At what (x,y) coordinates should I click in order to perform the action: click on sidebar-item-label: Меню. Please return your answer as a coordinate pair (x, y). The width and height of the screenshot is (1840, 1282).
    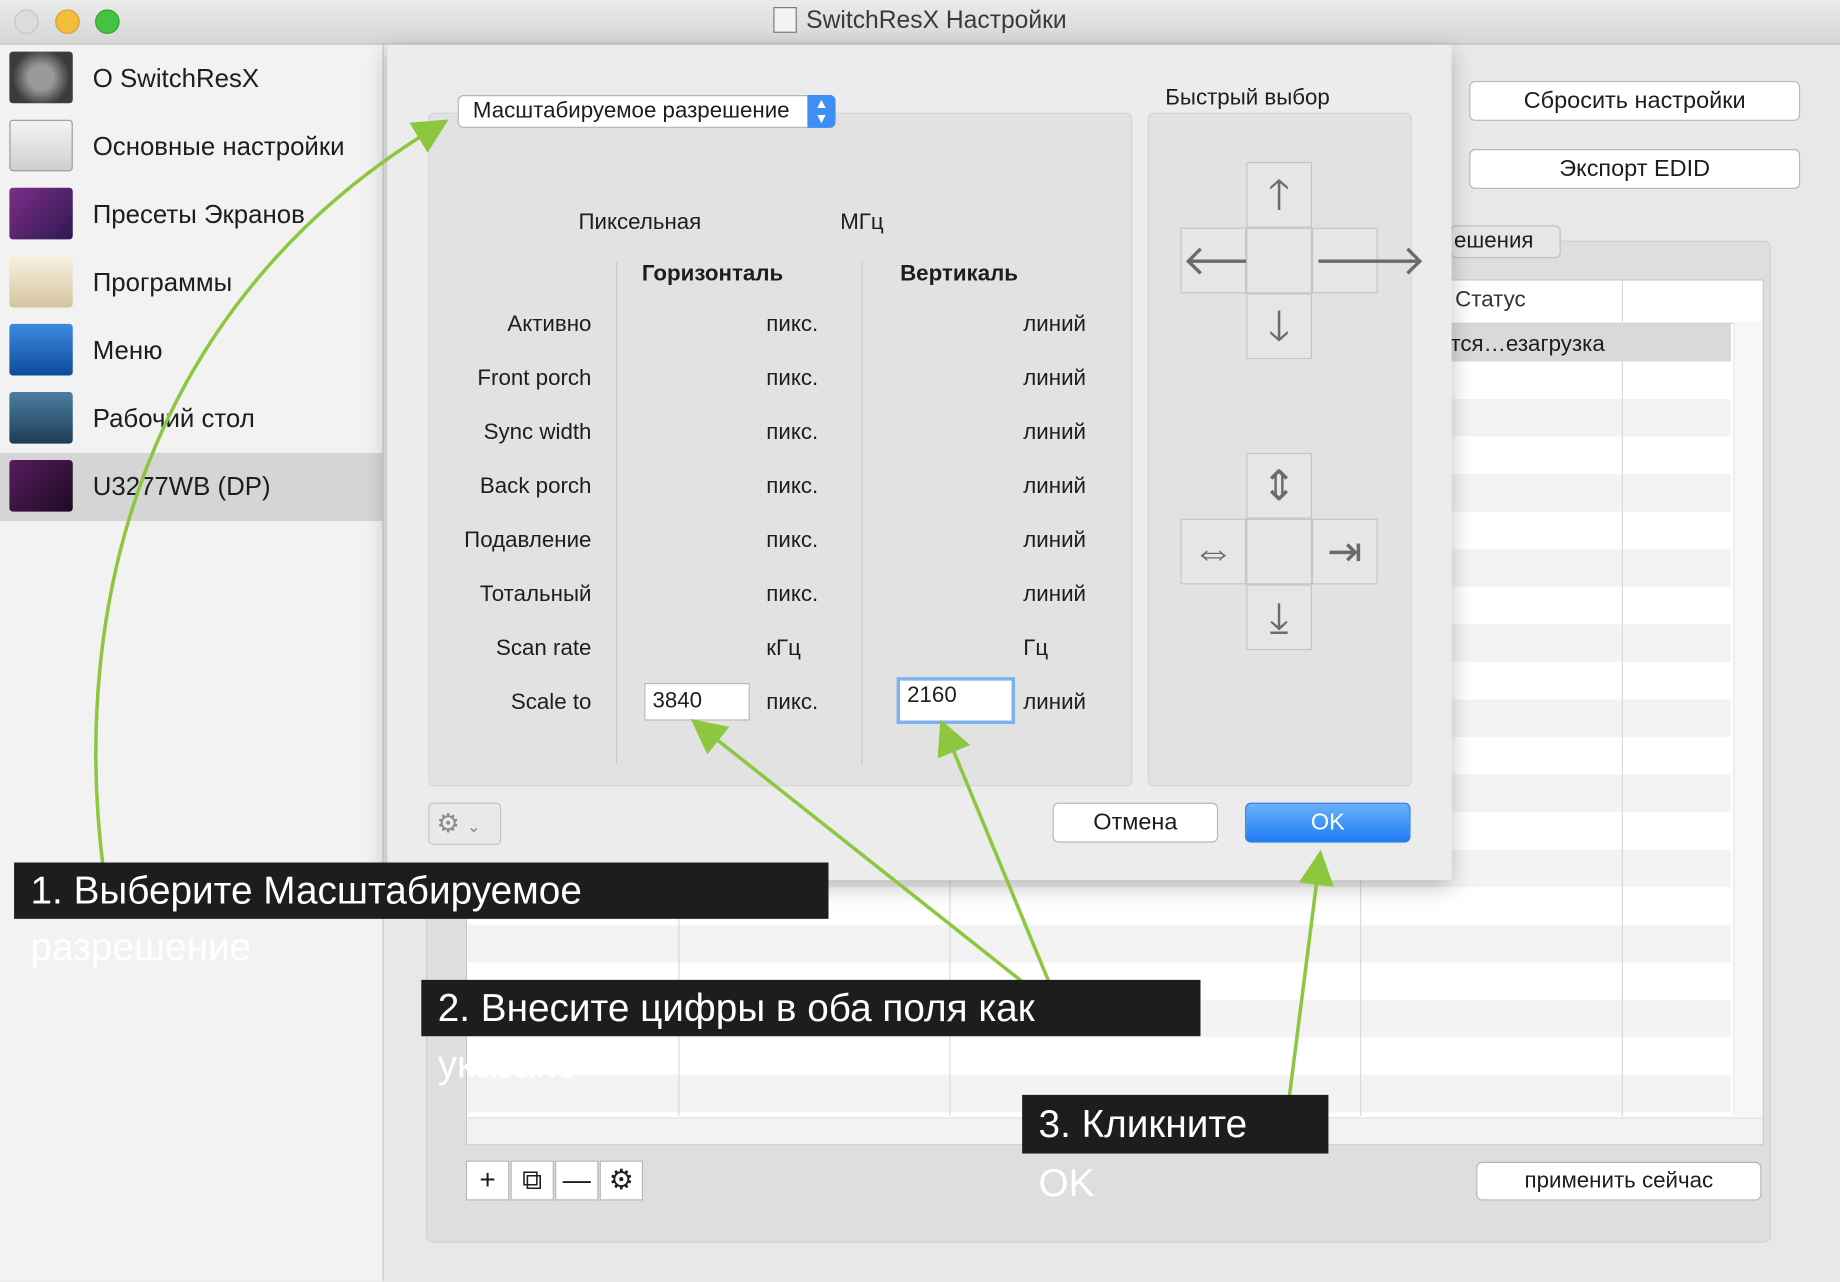
    Looking at the image, I should click on (127, 350).